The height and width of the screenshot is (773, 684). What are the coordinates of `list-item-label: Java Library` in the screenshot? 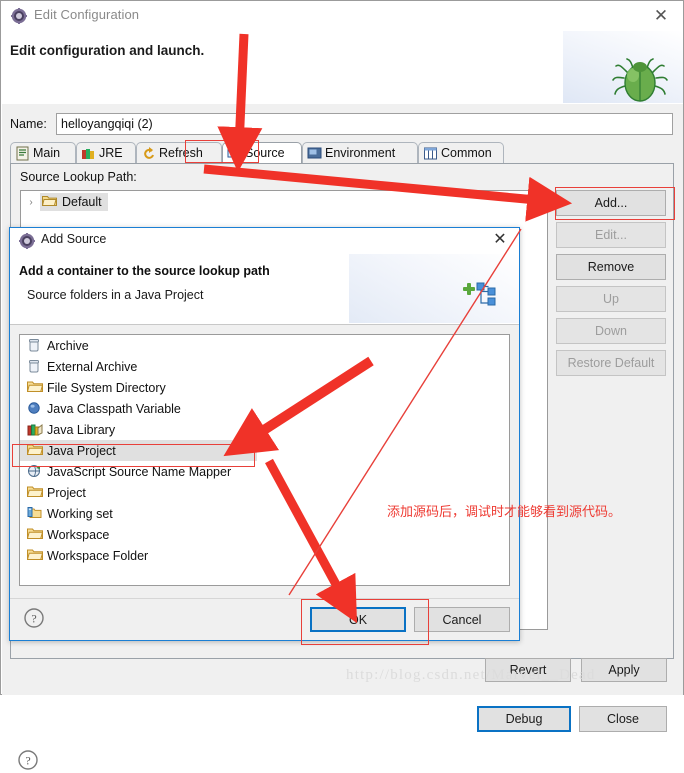 It's located at (81, 429).